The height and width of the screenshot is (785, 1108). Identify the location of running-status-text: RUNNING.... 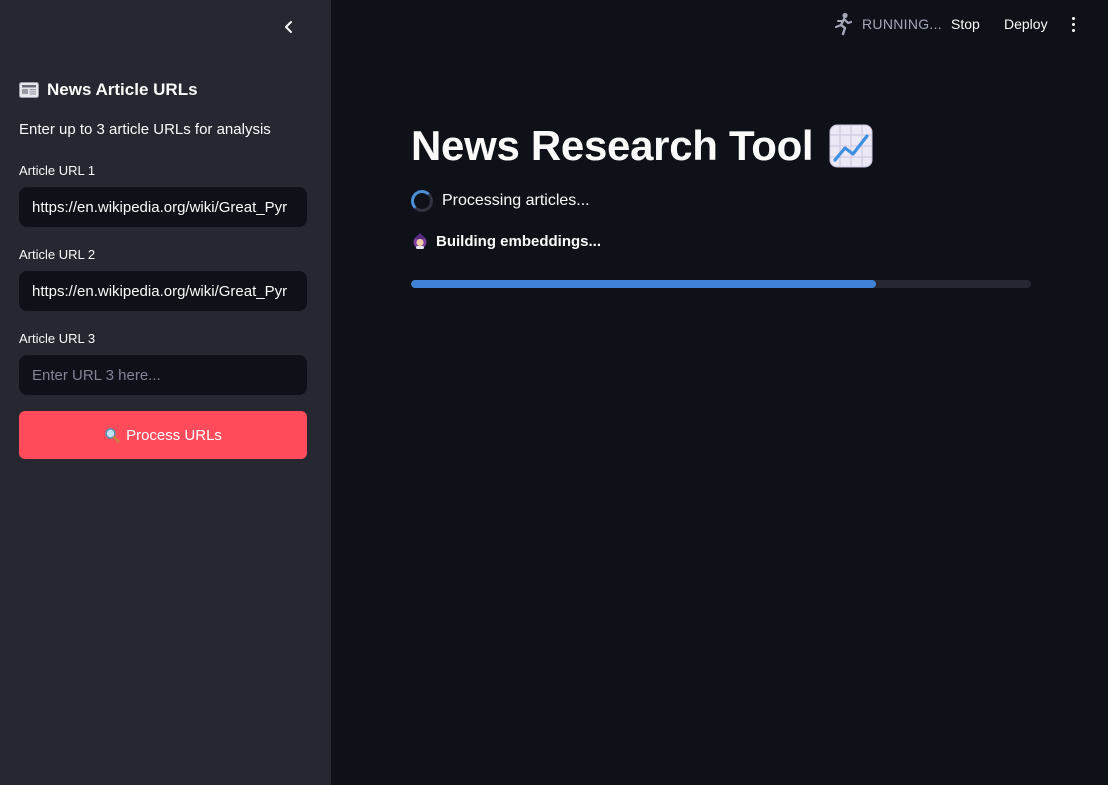
(902, 24).